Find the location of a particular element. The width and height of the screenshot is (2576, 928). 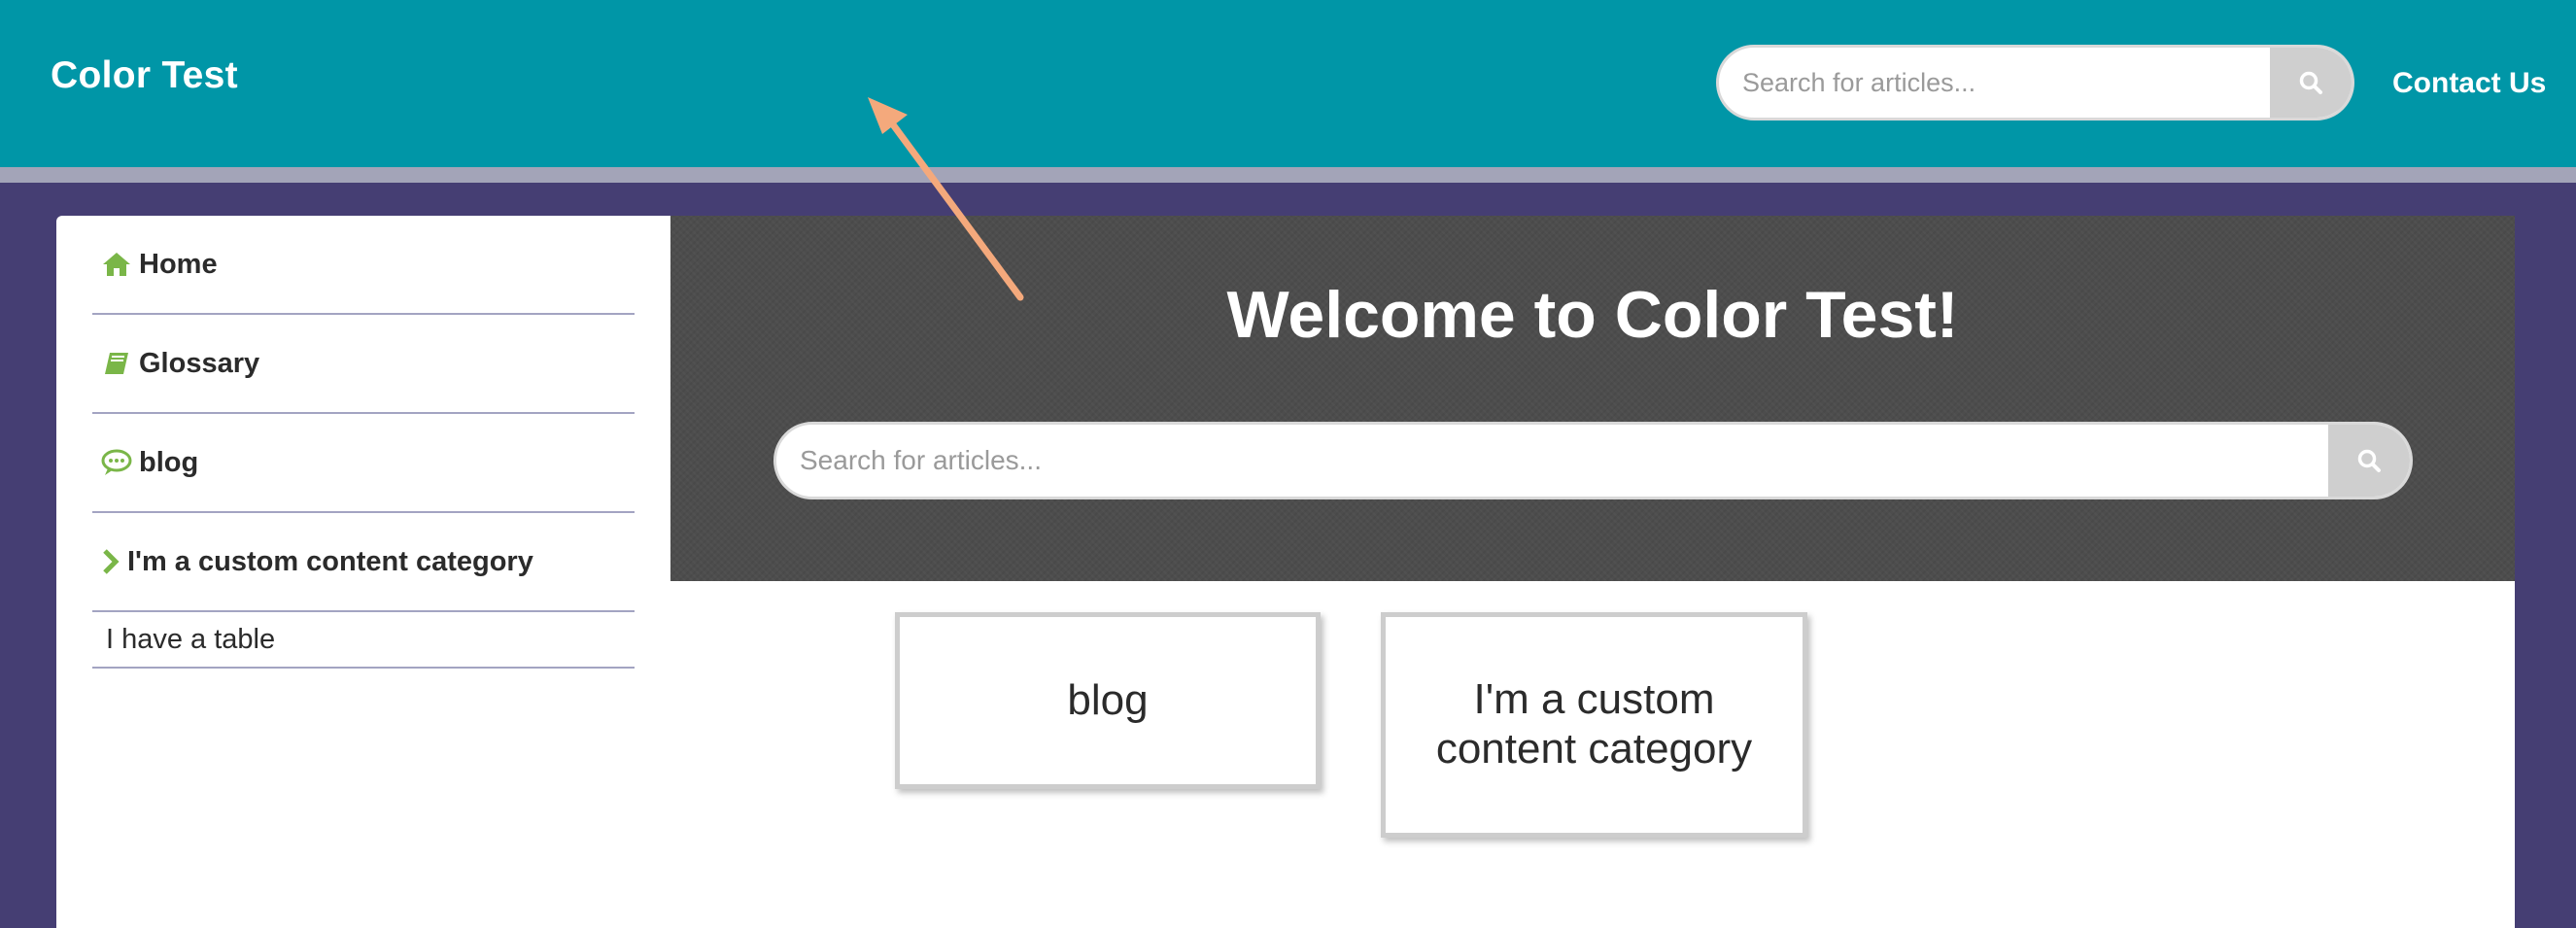

header-divider is located at coordinates (1288, 175).